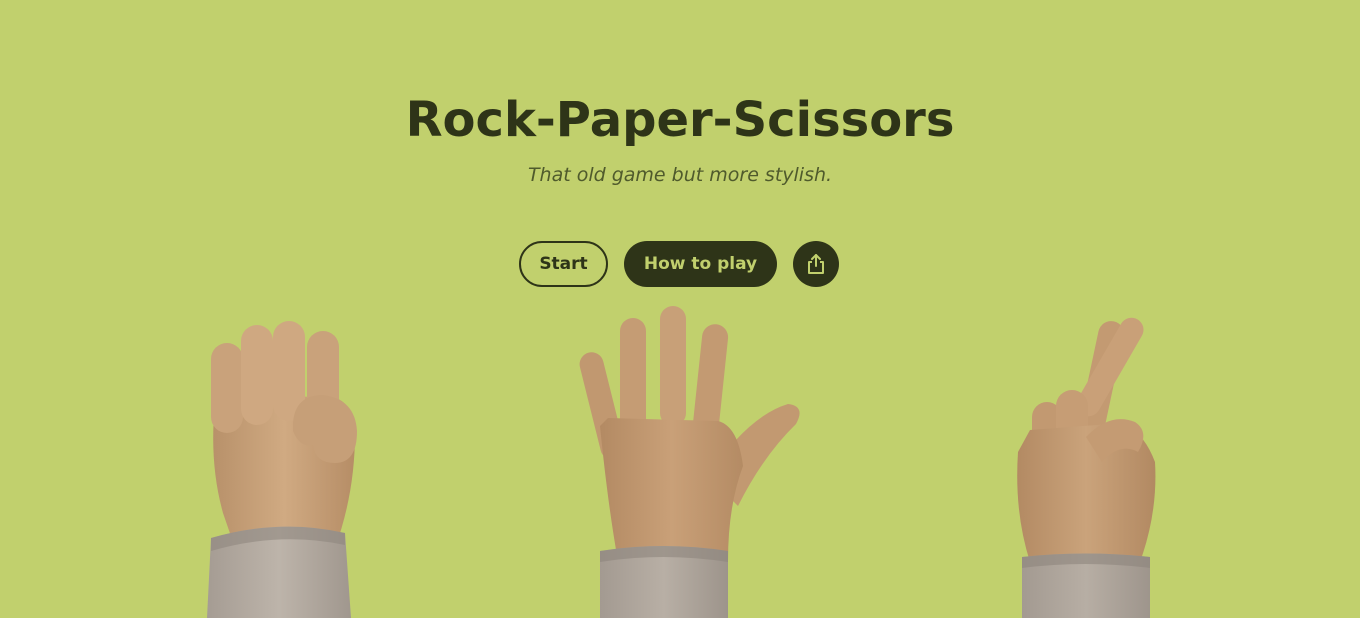 This screenshot has width=1360, height=618. I want to click on page-title: Rock-Paper-Scissors, so click(680, 120).